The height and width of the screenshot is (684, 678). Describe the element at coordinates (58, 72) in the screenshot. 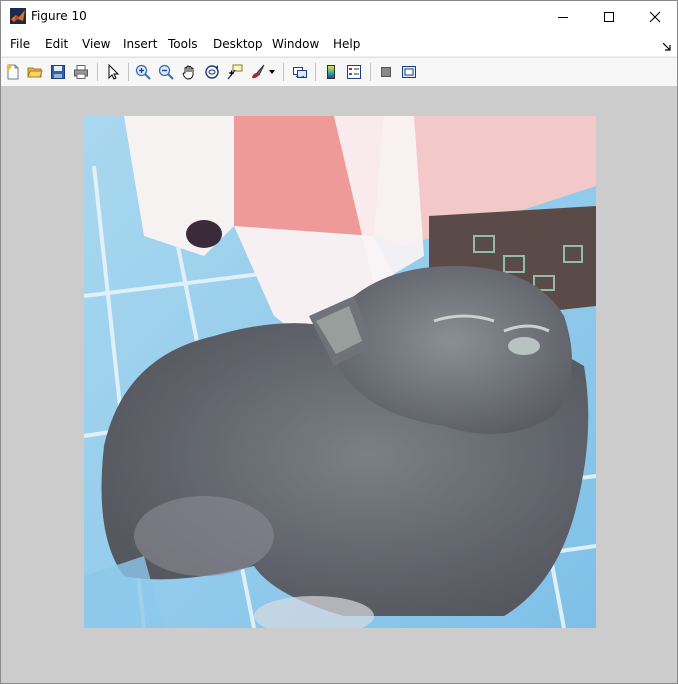

I see `save-icon` at that location.